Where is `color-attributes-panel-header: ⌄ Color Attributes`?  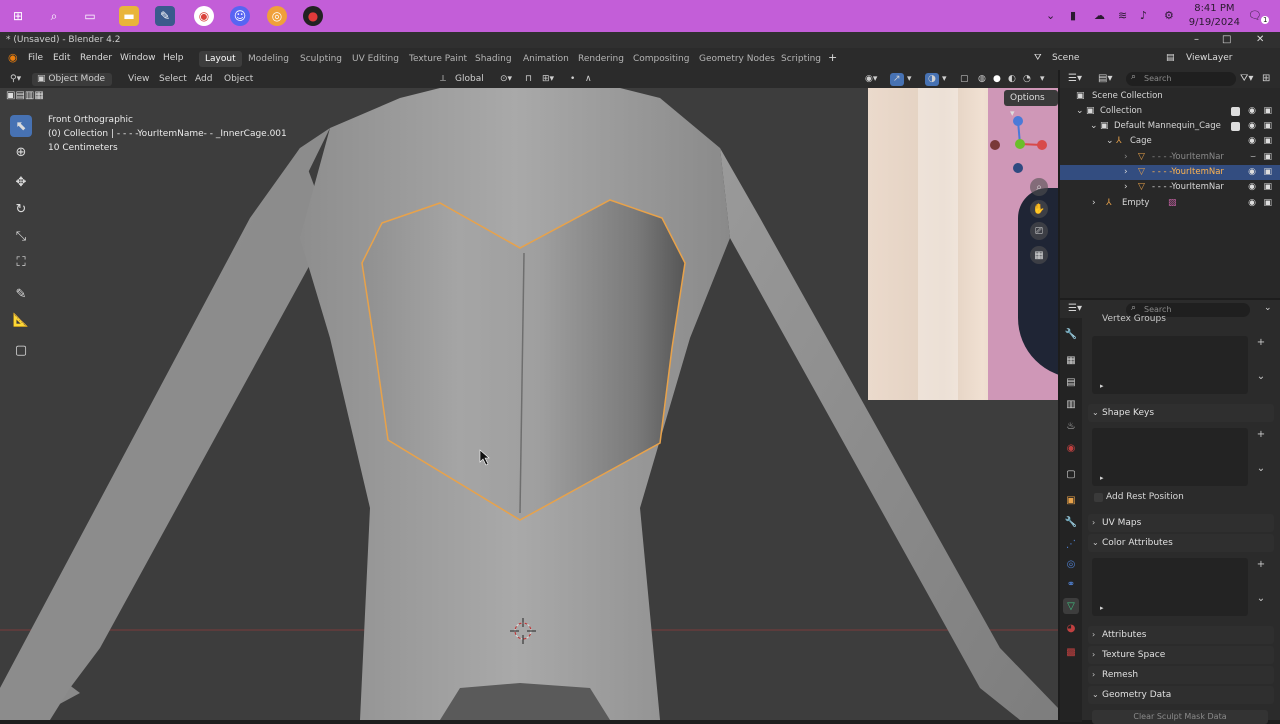 color-attributes-panel-header: ⌄ Color Attributes is located at coordinates (1181, 543).